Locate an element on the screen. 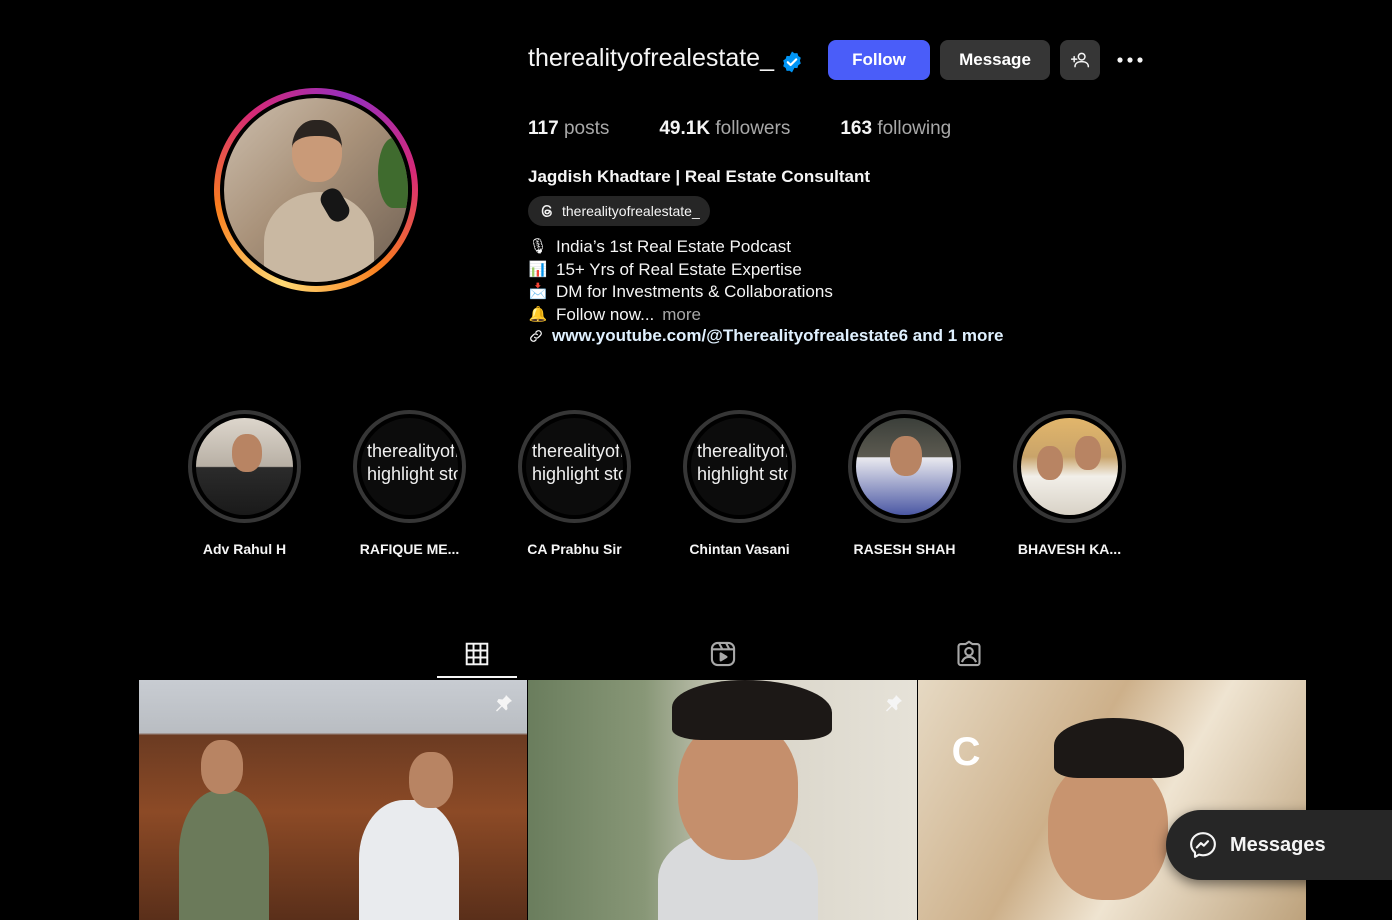  posts-label: posts is located at coordinates (586, 128).